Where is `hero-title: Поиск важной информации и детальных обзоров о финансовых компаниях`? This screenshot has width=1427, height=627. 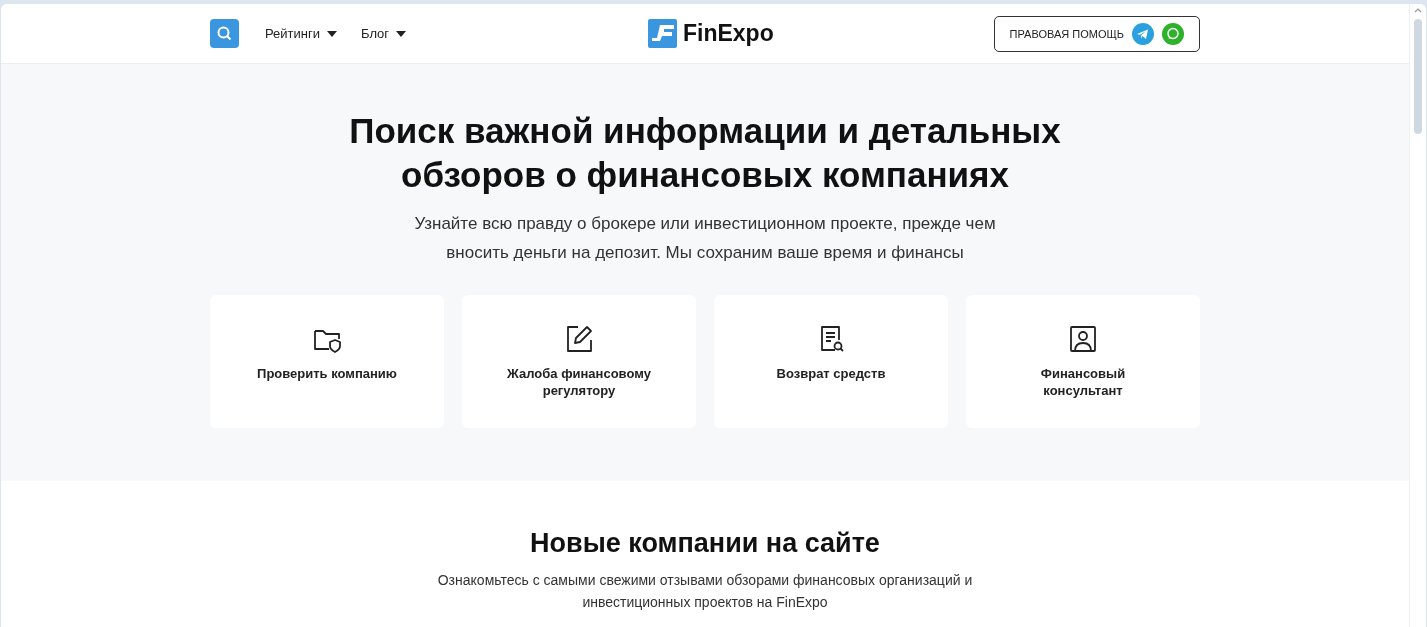
hero-title: Поиск важной информации и детальных обзоров о финансовых компаниях is located at coordinates (705, 153).